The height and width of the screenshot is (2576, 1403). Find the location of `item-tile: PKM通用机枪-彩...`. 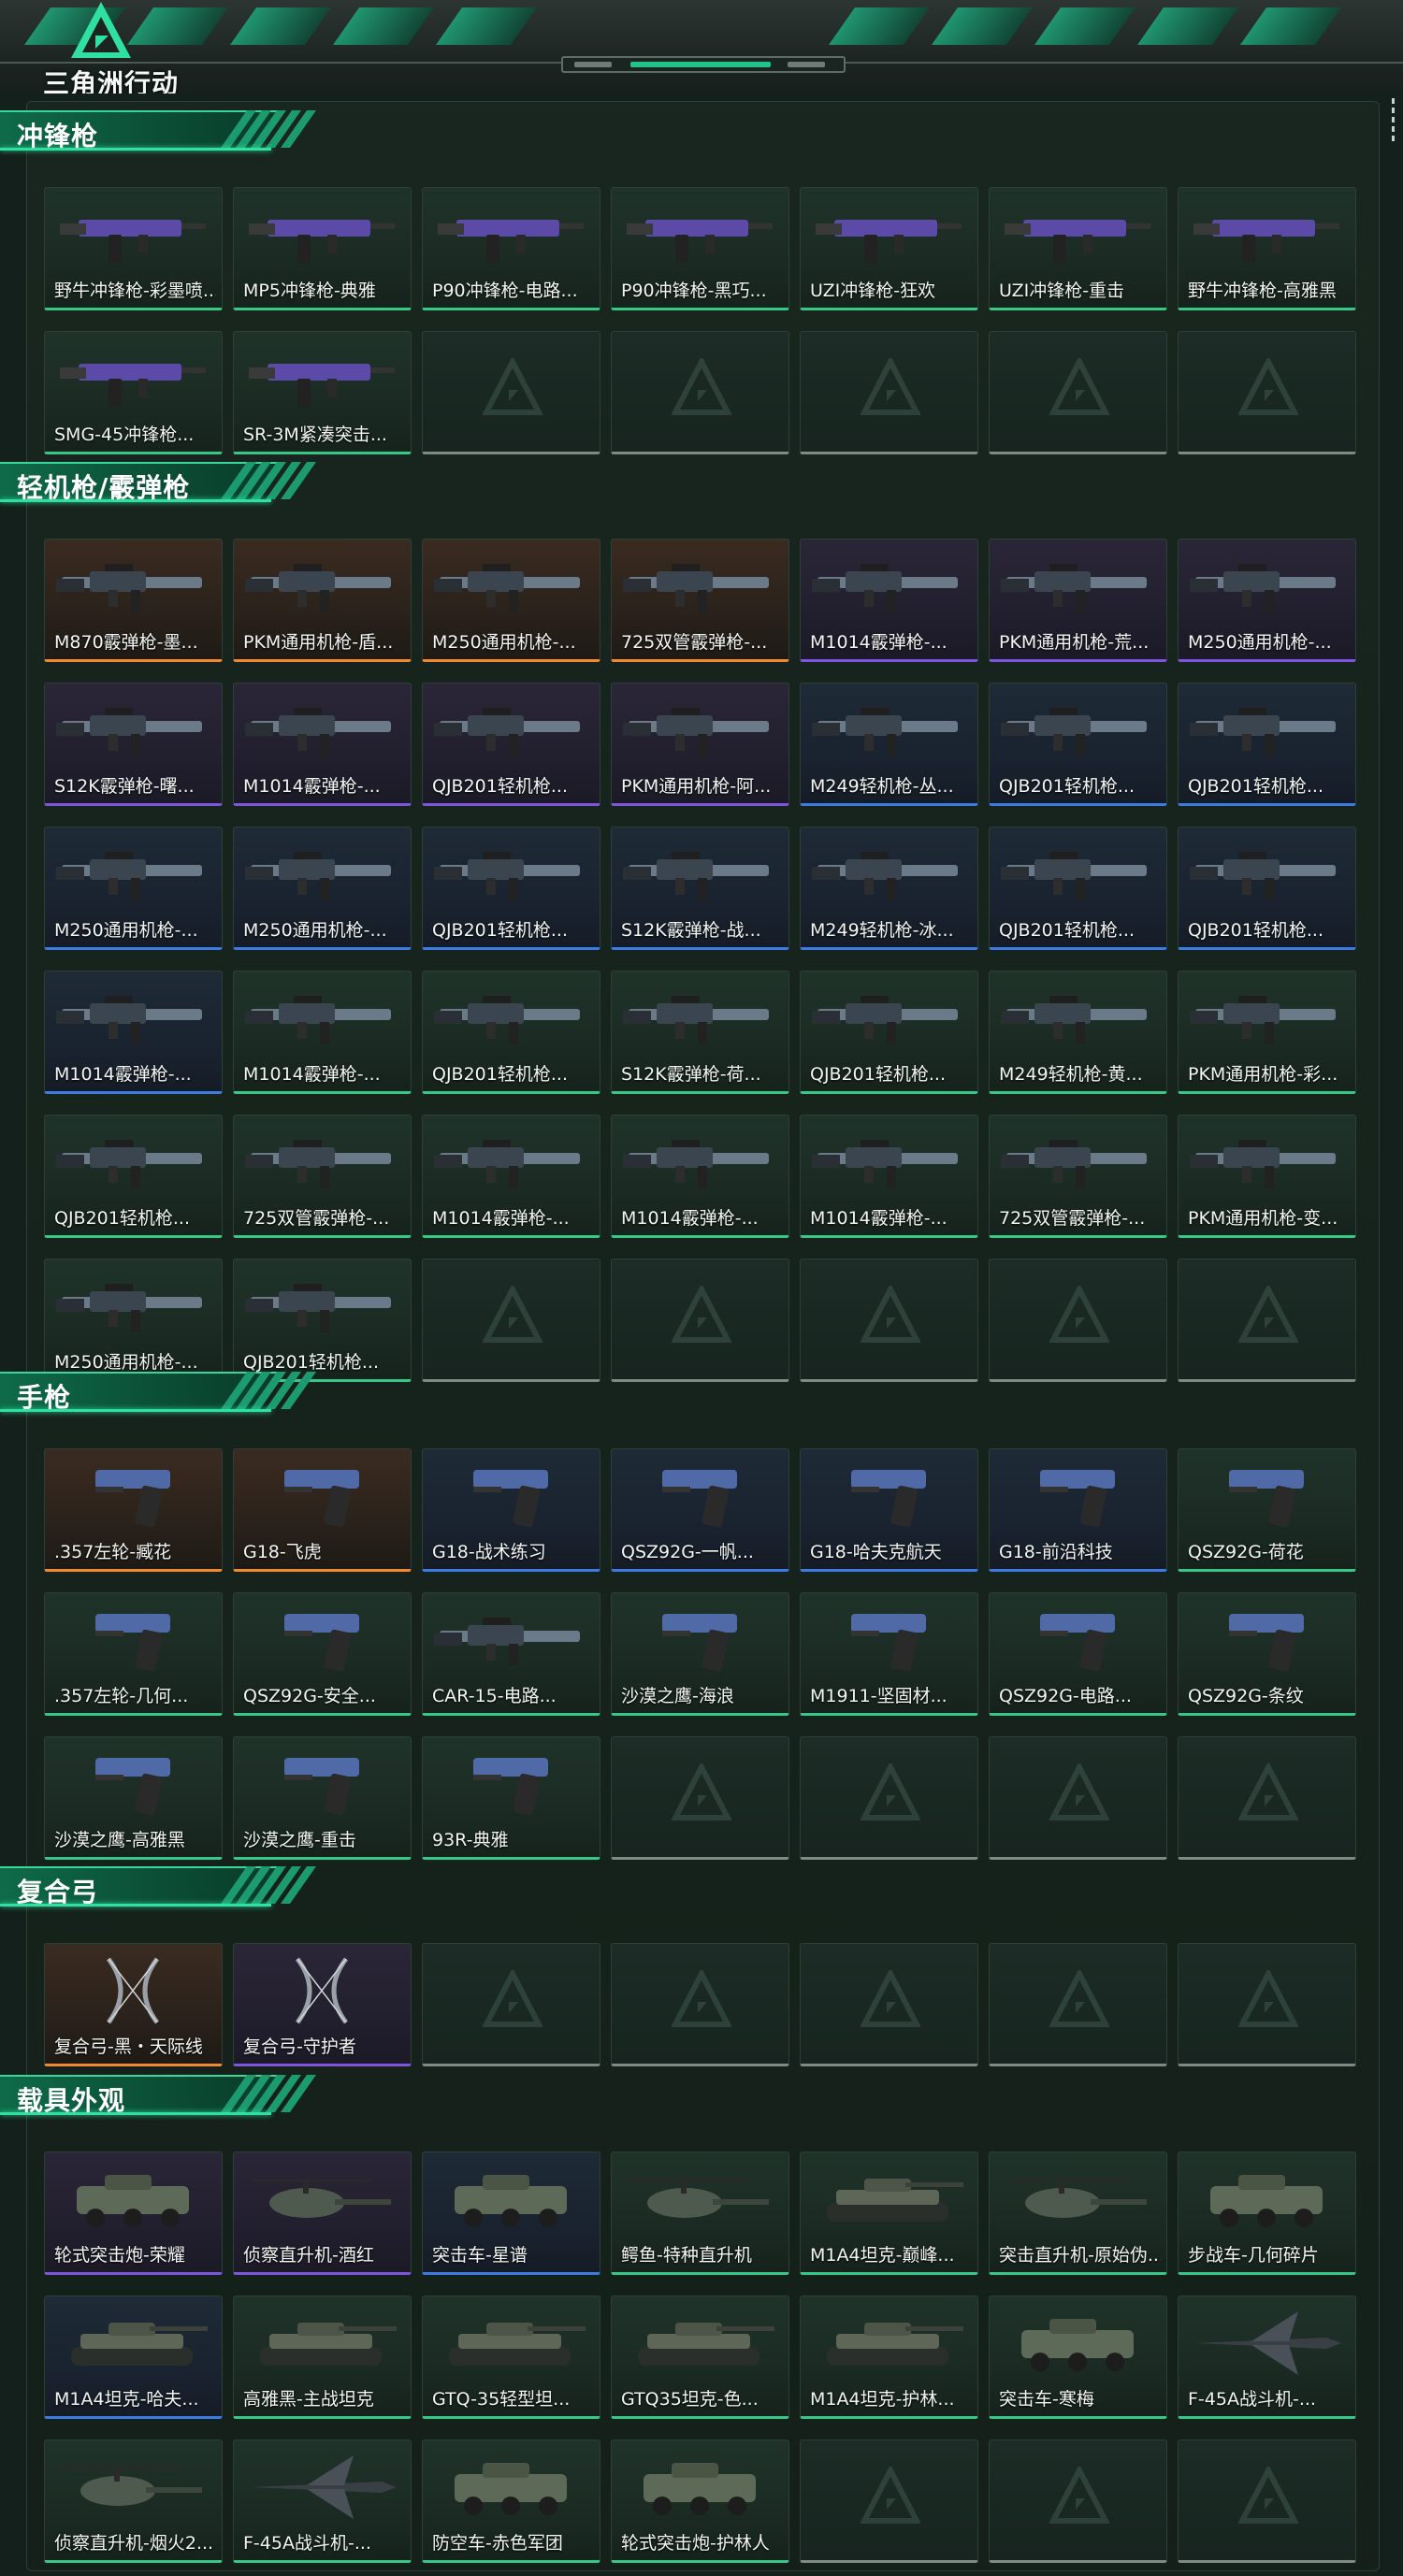

item-tile: PKM通用机枪-彩... is located at coordinates (1267, 1032).